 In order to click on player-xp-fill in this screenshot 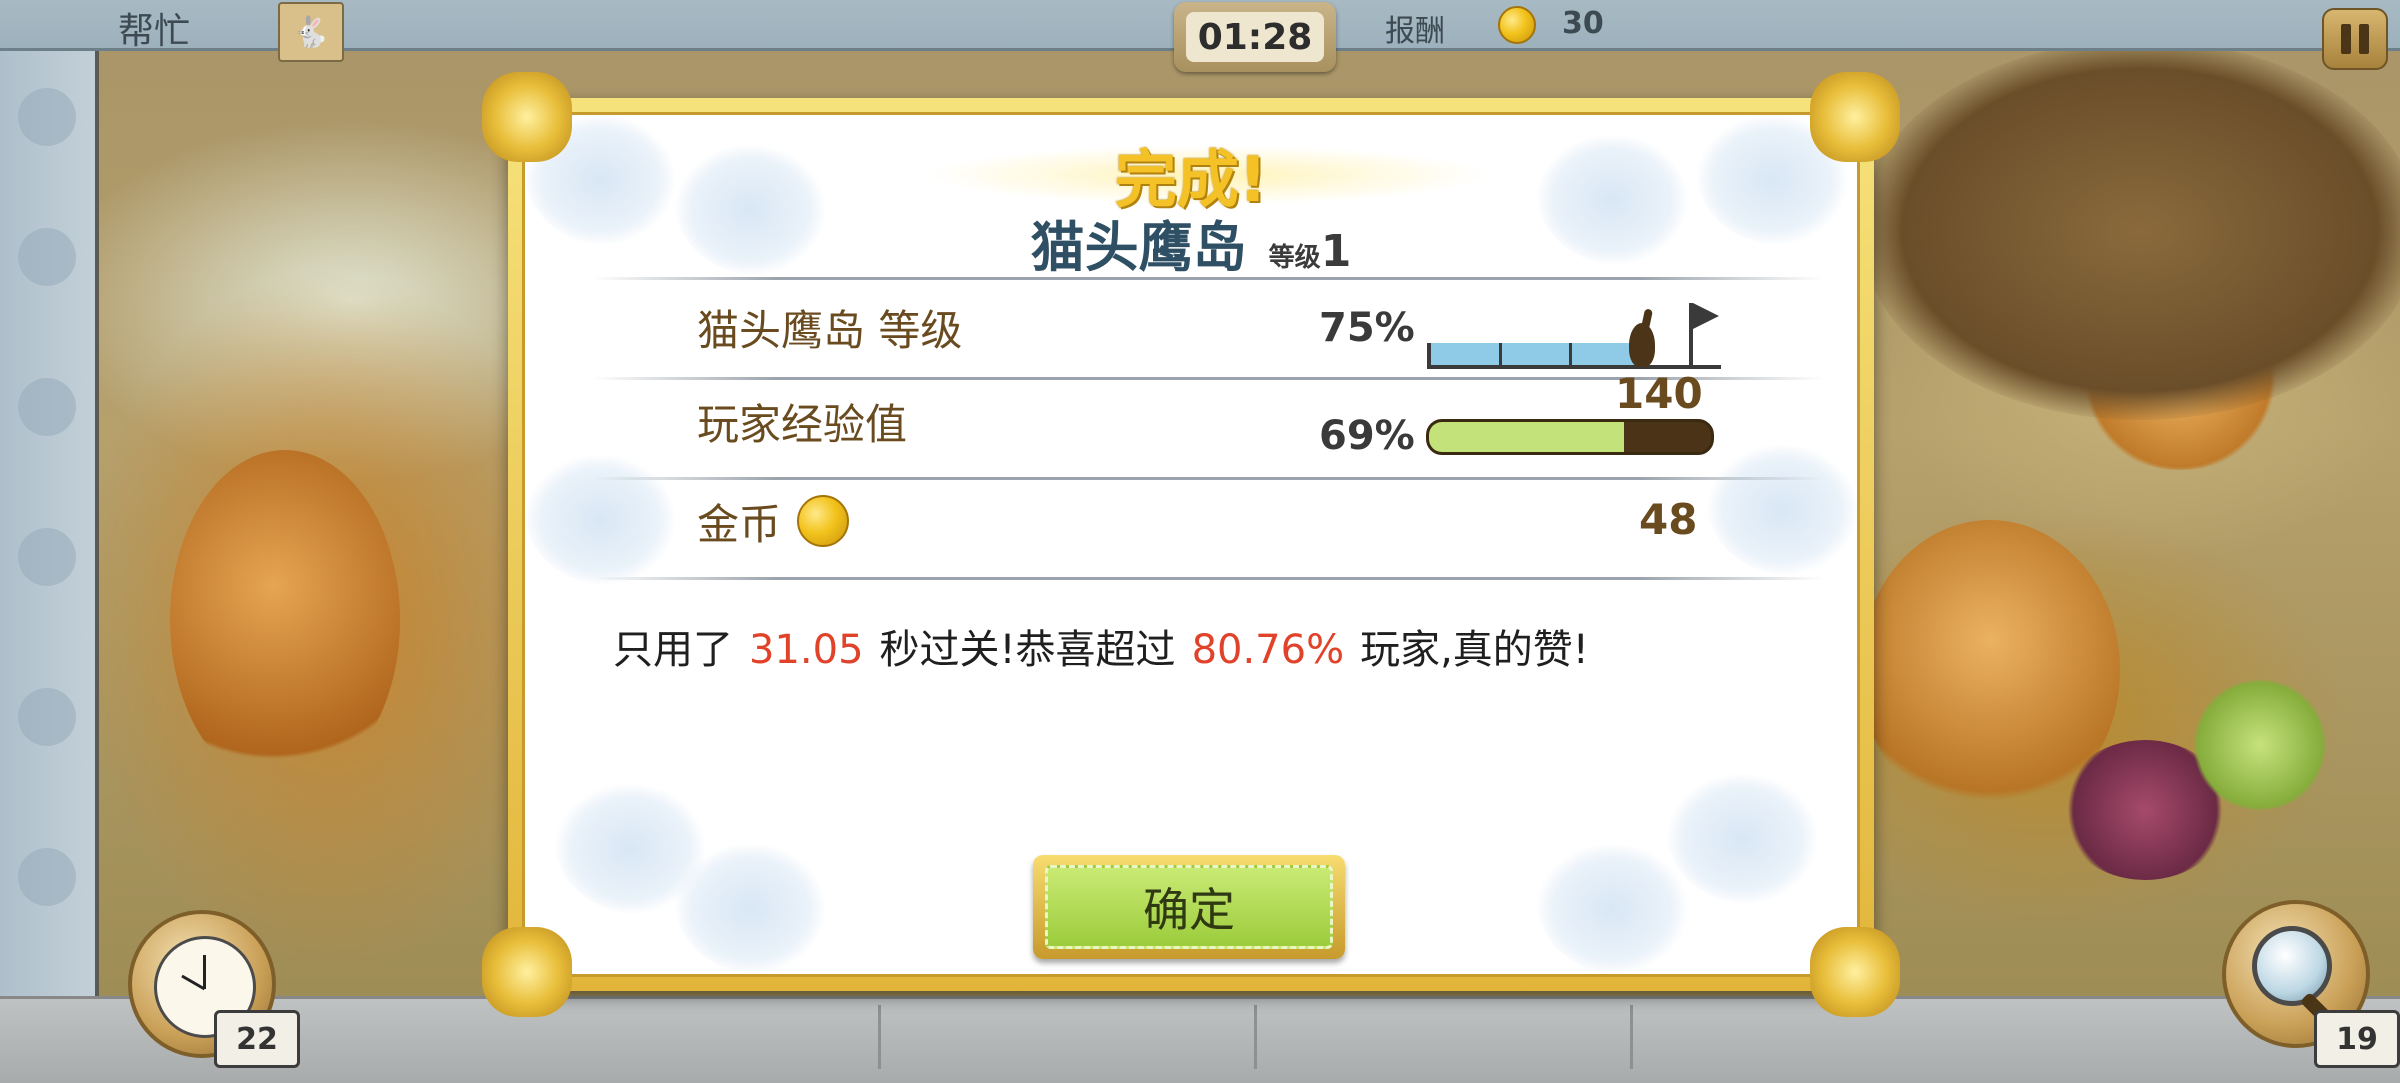, I will do `click(1526, 437)`.